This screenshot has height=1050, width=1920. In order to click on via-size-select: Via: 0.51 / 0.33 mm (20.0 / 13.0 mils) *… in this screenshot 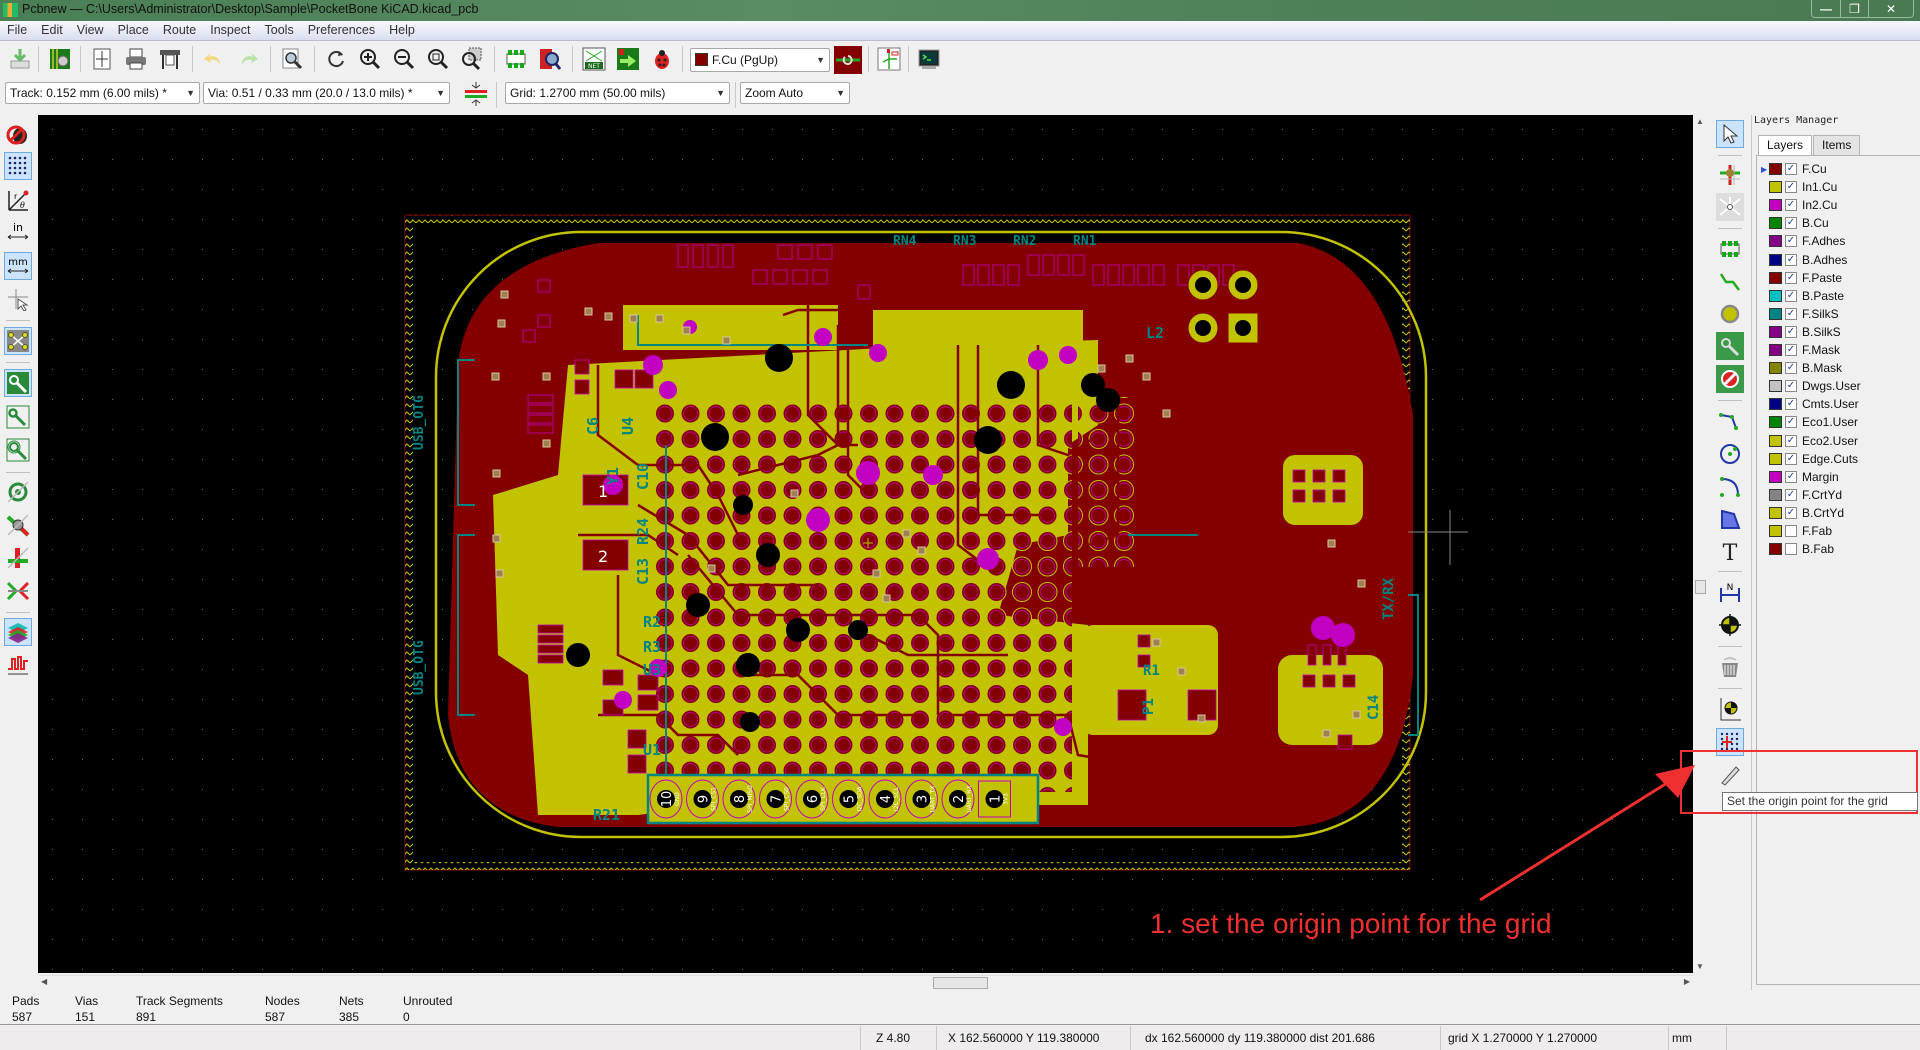, I will do `click(326, 93)`.